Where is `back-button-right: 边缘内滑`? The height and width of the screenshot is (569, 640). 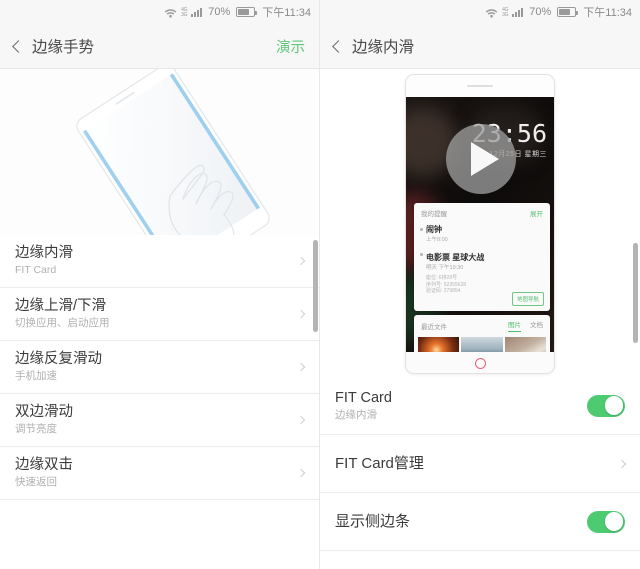
back-button-right: 边缘内滑 is located at coordinates (373, 46).